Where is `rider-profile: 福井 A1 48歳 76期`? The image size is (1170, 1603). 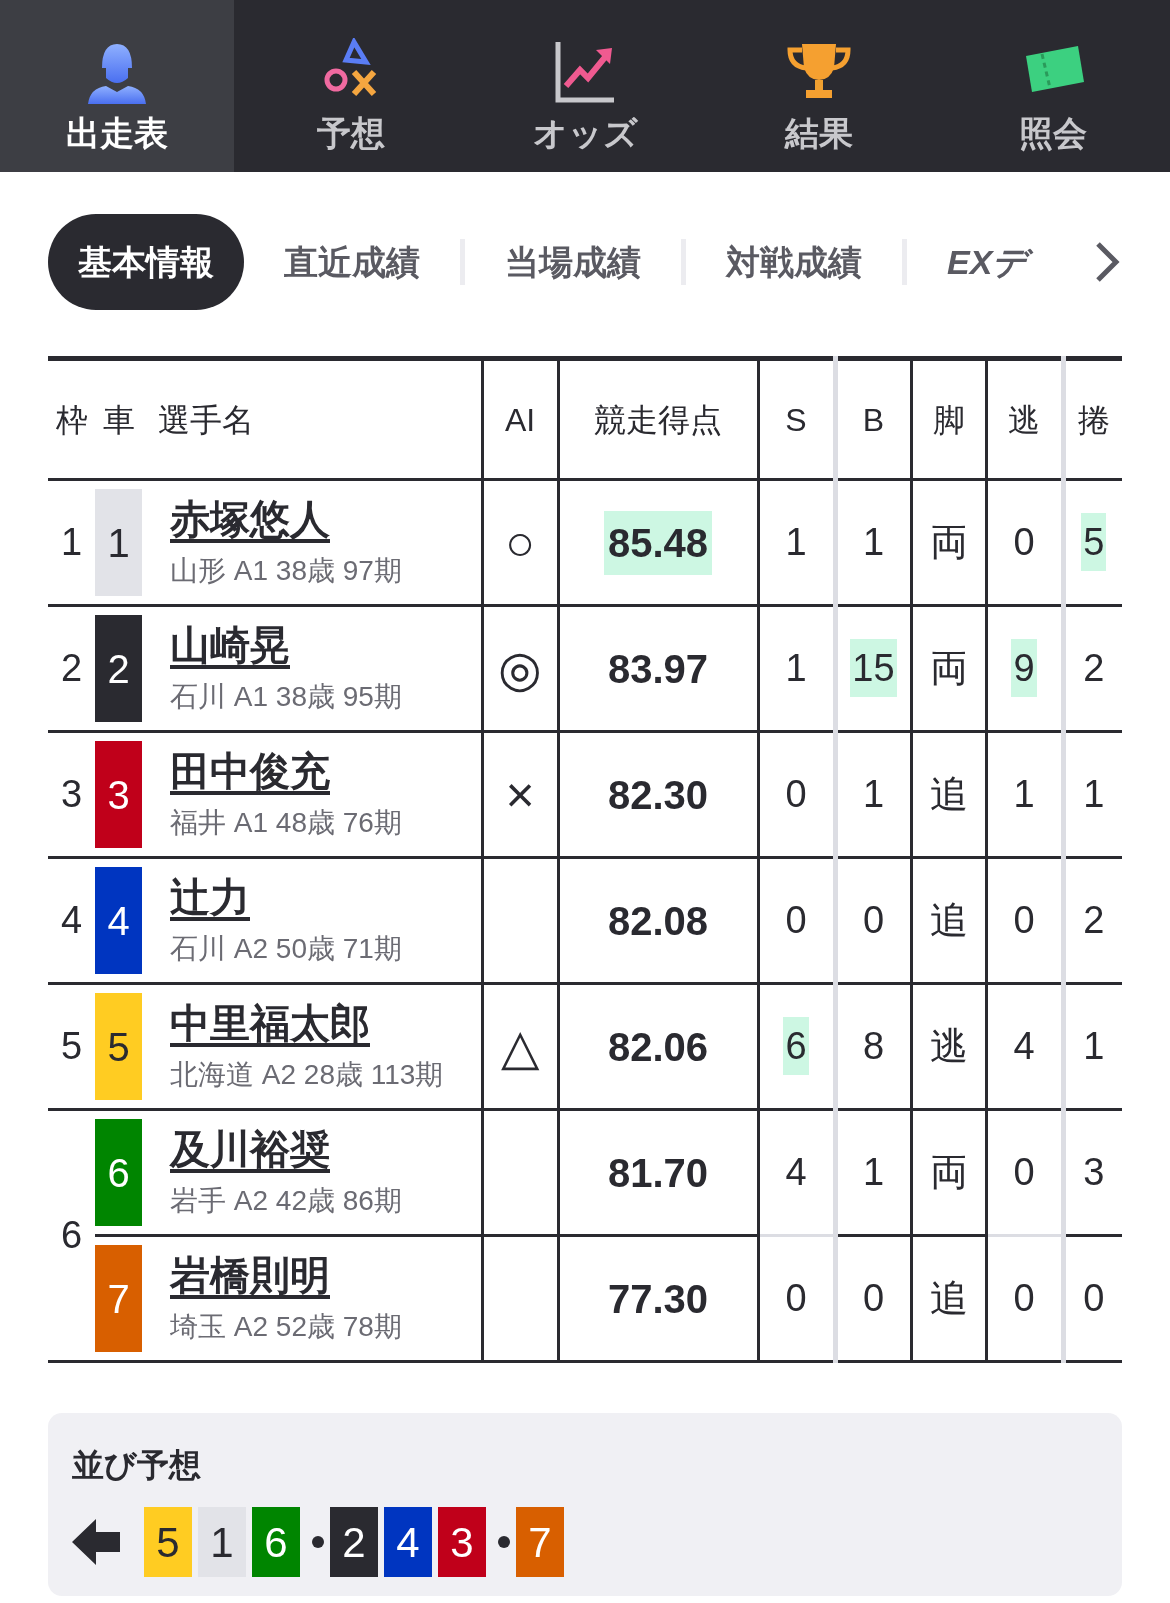 rider-profile: 福井 A1 48歳 76期 is located at coordinates (286, 822).